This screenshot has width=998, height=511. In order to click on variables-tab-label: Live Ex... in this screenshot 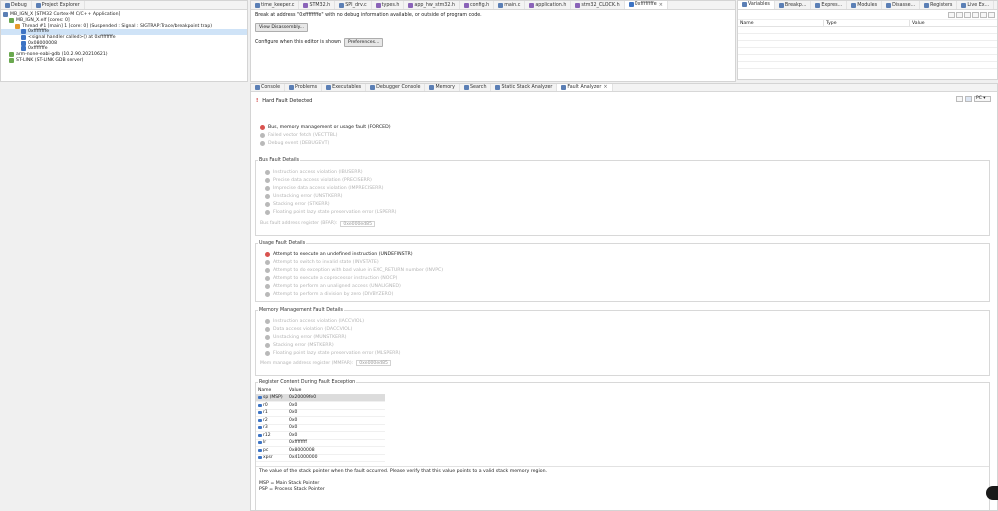, I will do `click(978, 5)`.